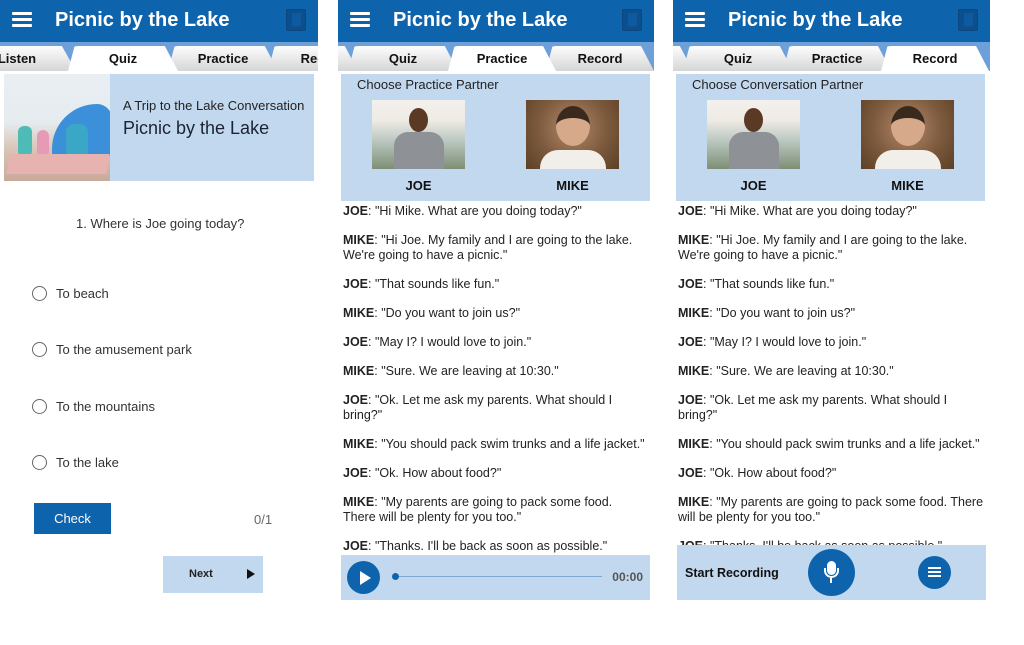  I want to click on play-button-icon, so click(363, 577).